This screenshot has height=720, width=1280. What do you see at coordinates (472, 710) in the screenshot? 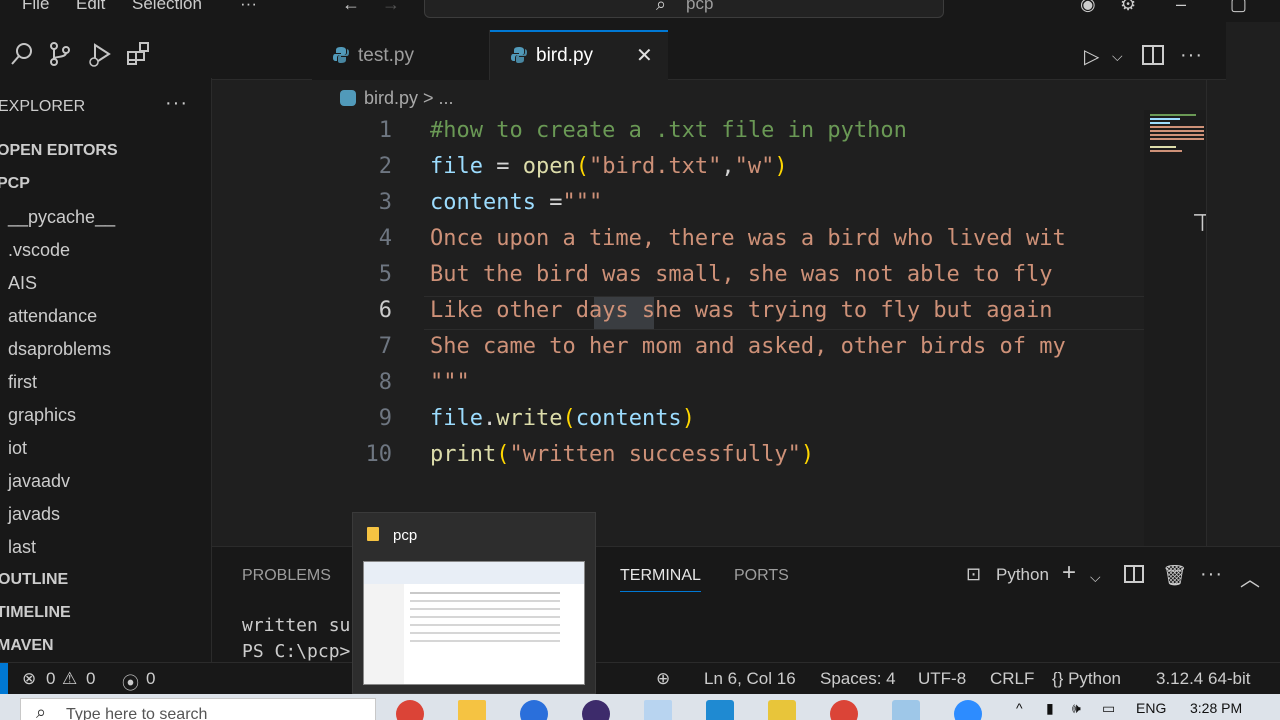
I see `file-explorer-icon` at bounding box center [472, 710].